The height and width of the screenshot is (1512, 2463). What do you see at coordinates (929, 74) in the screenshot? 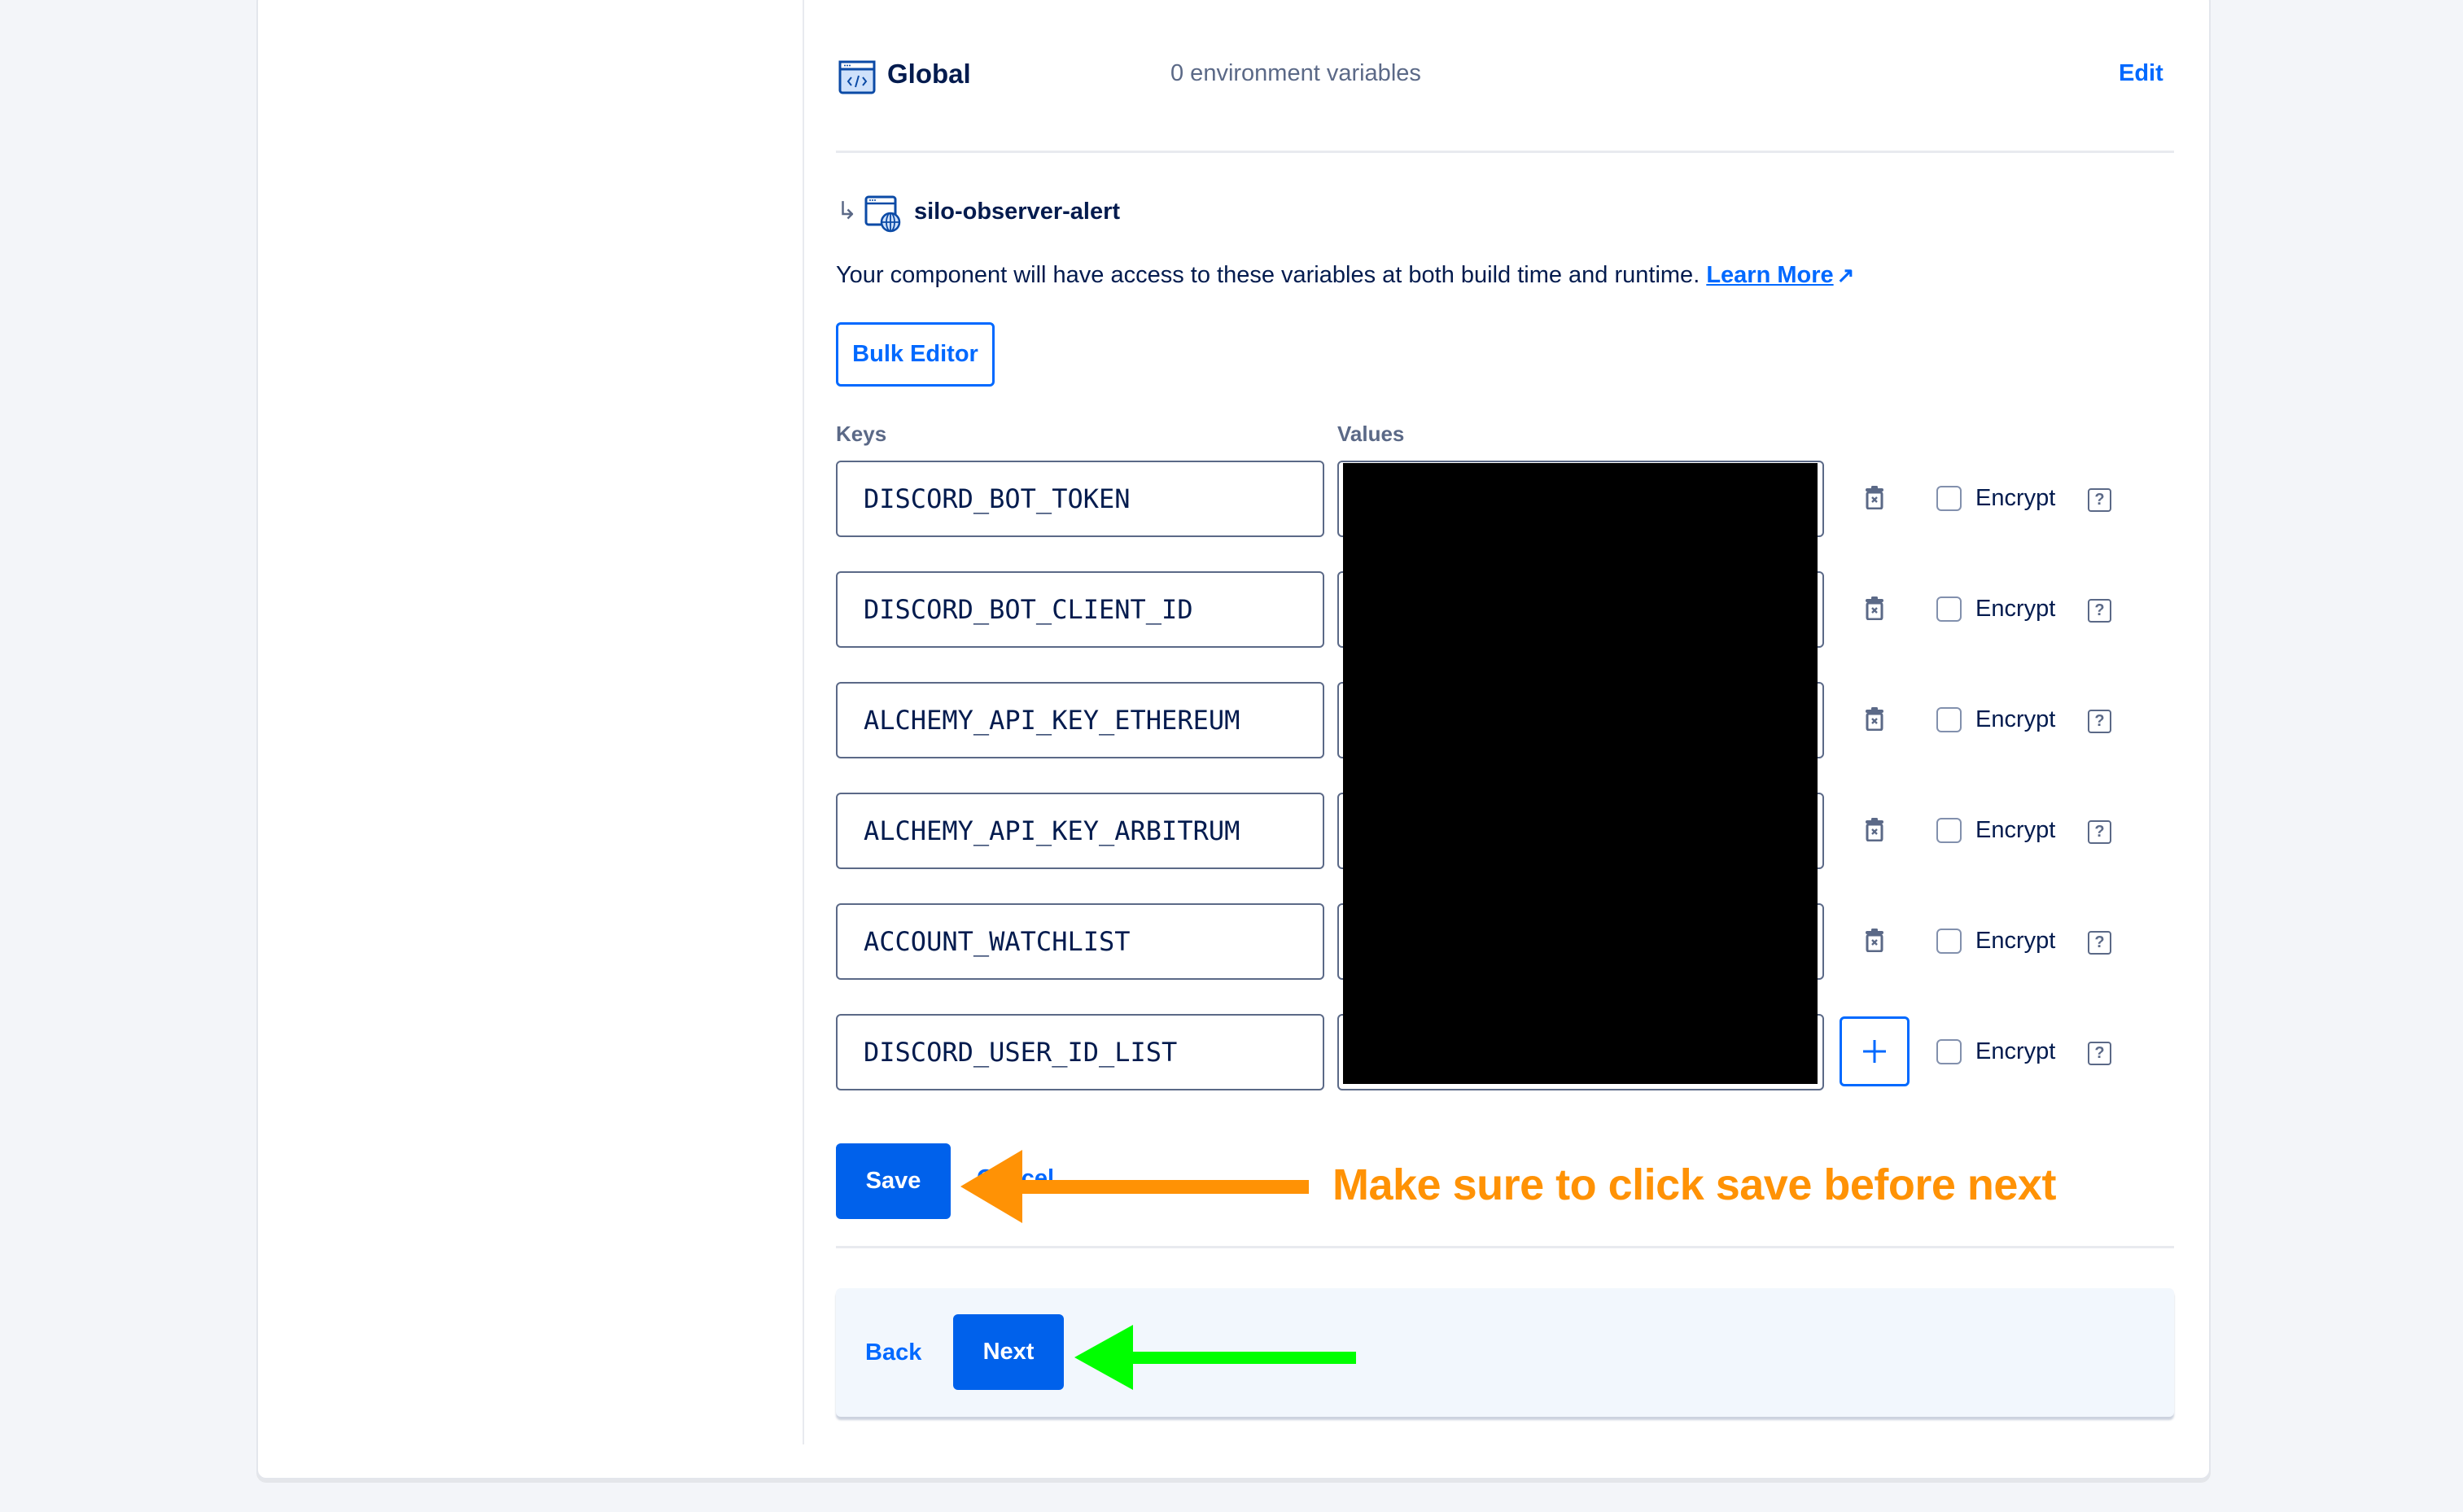
I see `global-title: Global` at bounding box center [929, 74].